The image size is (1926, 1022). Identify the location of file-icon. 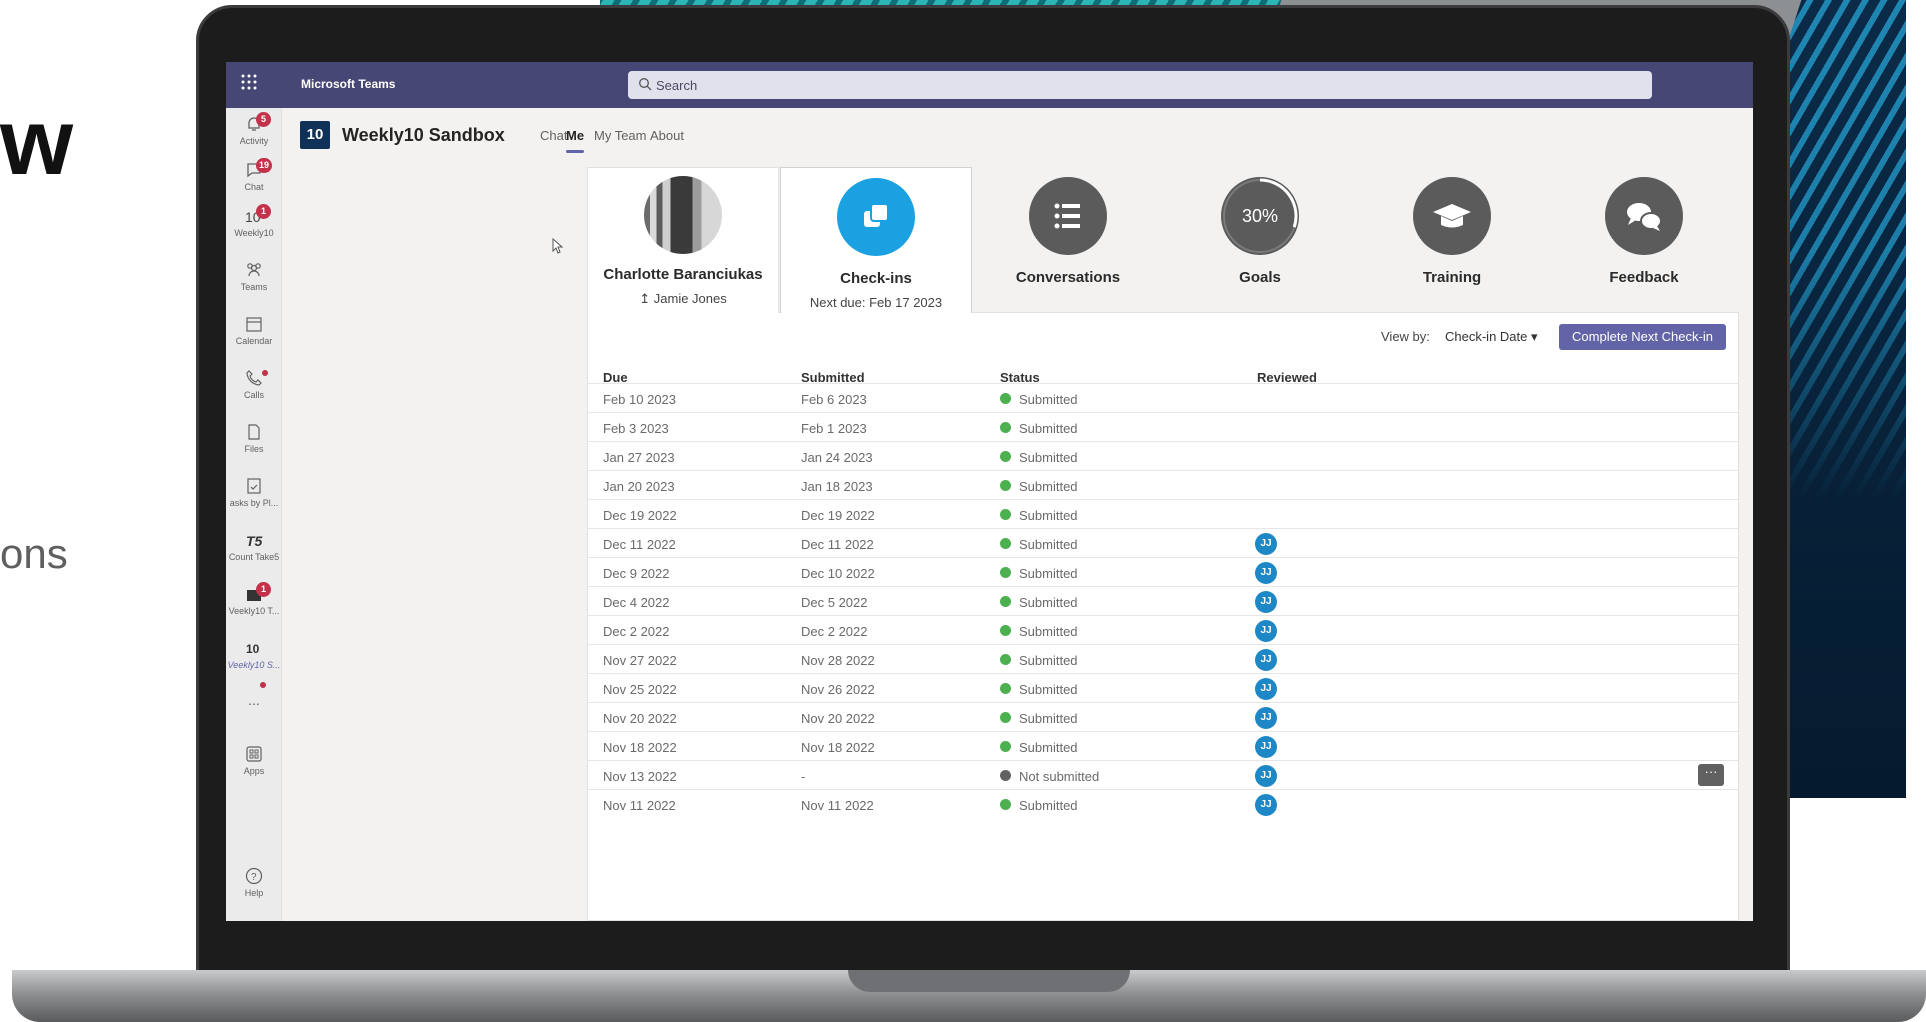
(254, 432).